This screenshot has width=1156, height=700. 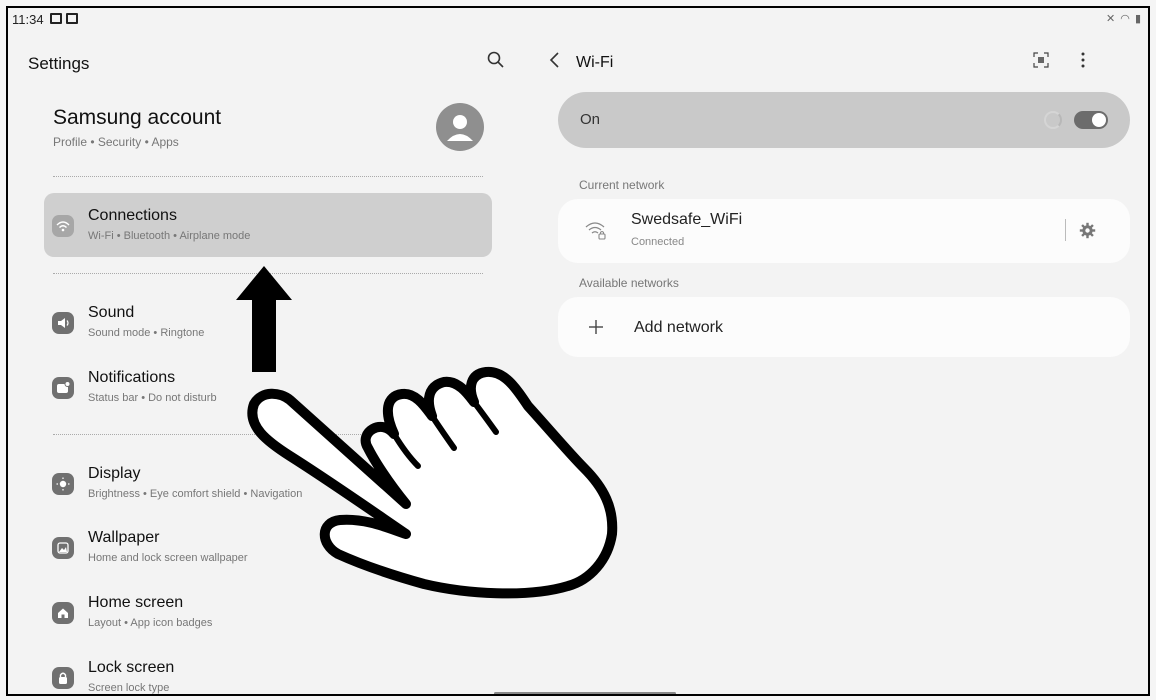 I want to click on system-status-icons: ✕ ◠ ▮, so click(x=1124, y=19).